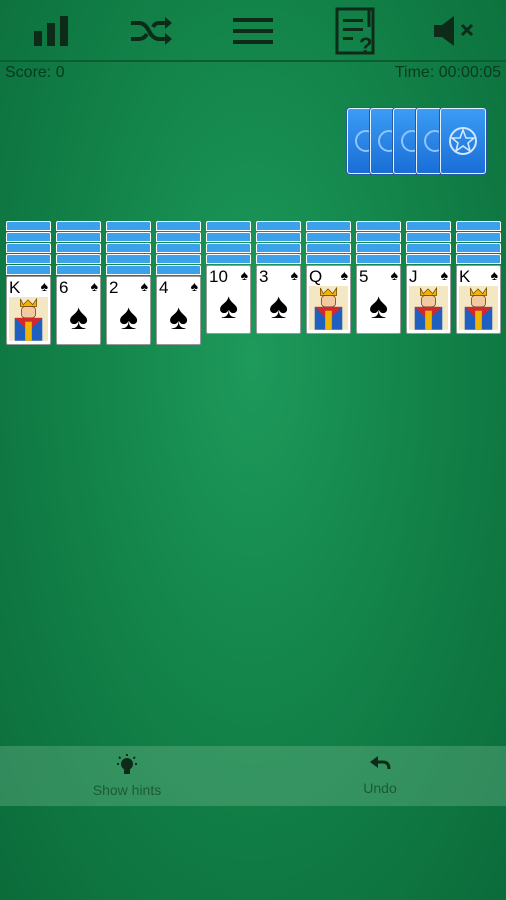  I want to click on star-emblem-icon, so click(463, 141).